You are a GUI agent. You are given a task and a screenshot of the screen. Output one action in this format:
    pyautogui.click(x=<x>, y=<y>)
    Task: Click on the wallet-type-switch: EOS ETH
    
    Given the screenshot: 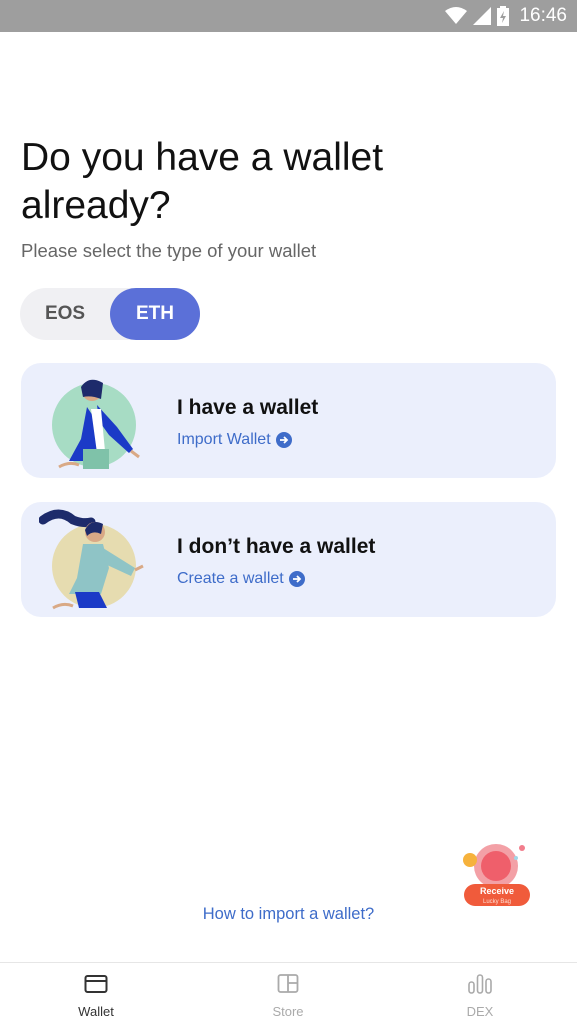 What is the action you would take?
    pyautogui.click(x=110, y=314)
    